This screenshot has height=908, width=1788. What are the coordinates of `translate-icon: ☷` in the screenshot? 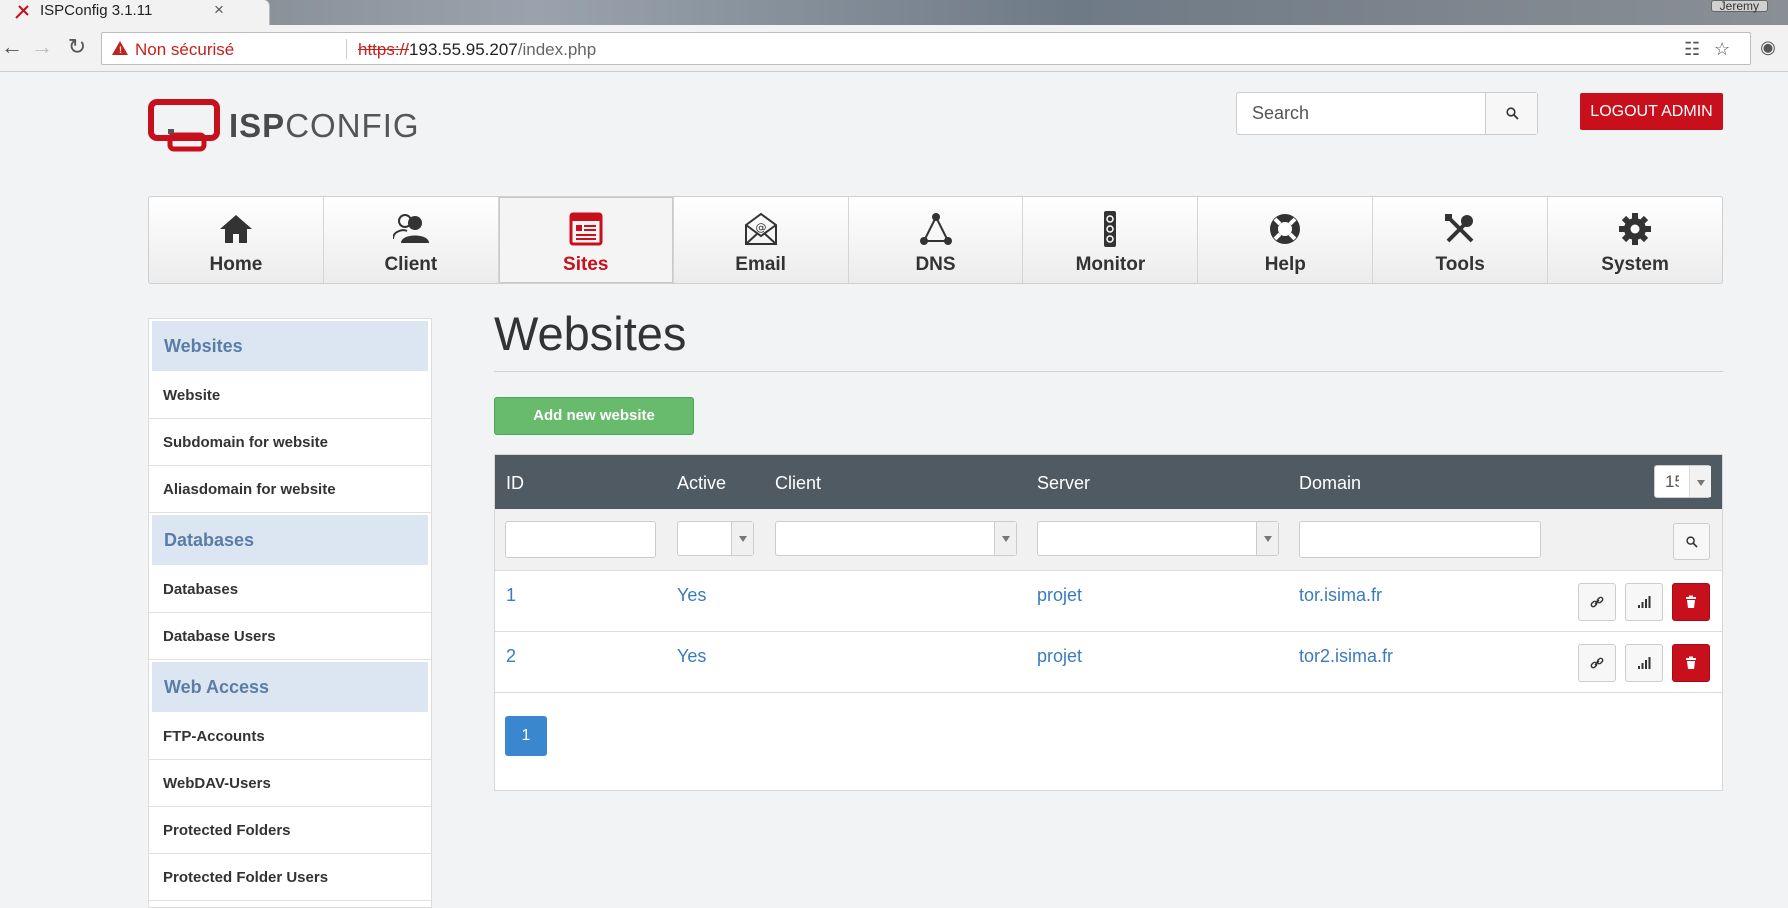 It's located at (1692, 49).